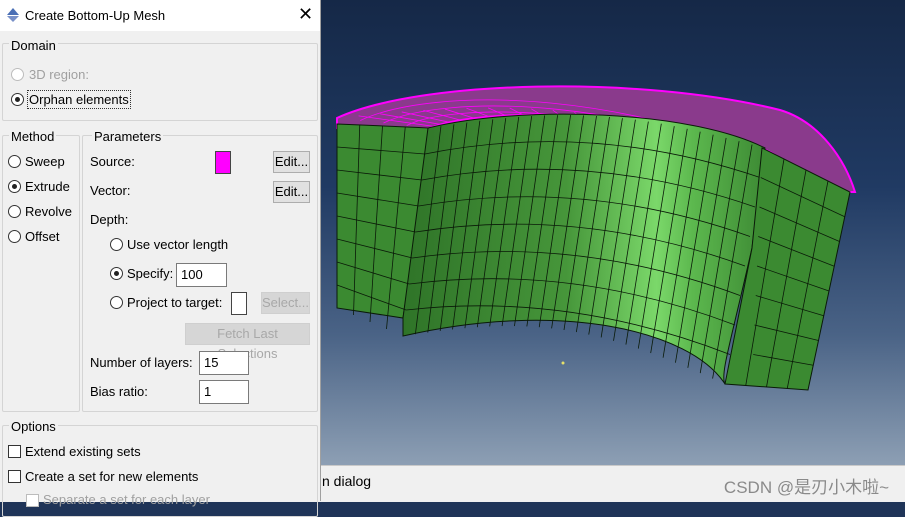 The height and width of the screenshot is (517, 905). I want to click on create-set-label: Create a set for new elements, so click(112, 476).